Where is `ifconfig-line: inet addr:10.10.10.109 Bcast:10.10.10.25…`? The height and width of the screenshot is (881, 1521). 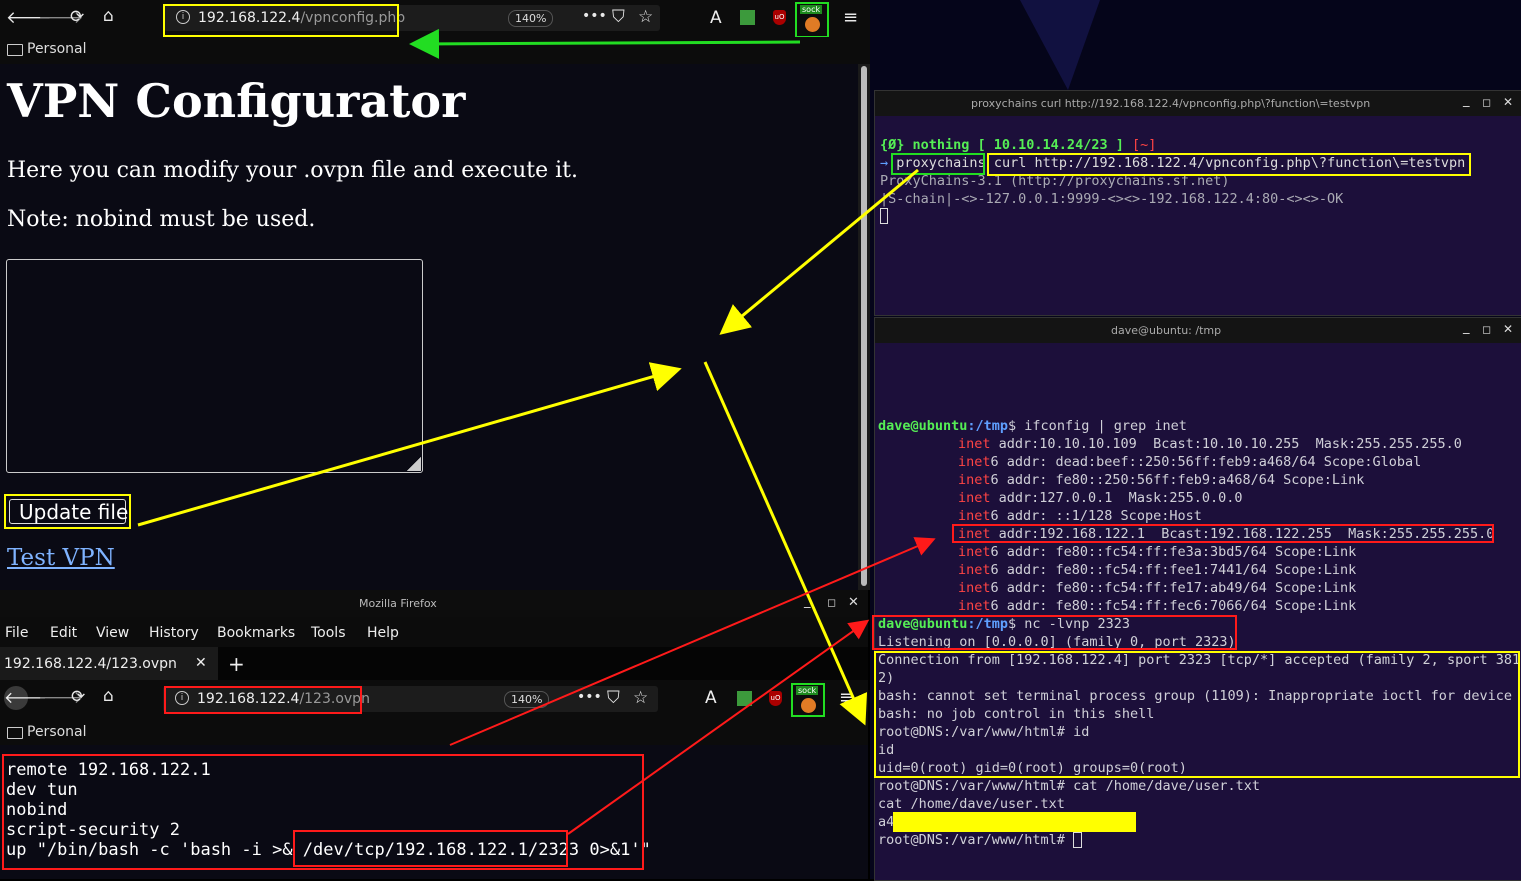
ifconfig-line: inet addr:10.10.10.109 Bcast:10.10.10.25… is located at coordinates (1199, 444).